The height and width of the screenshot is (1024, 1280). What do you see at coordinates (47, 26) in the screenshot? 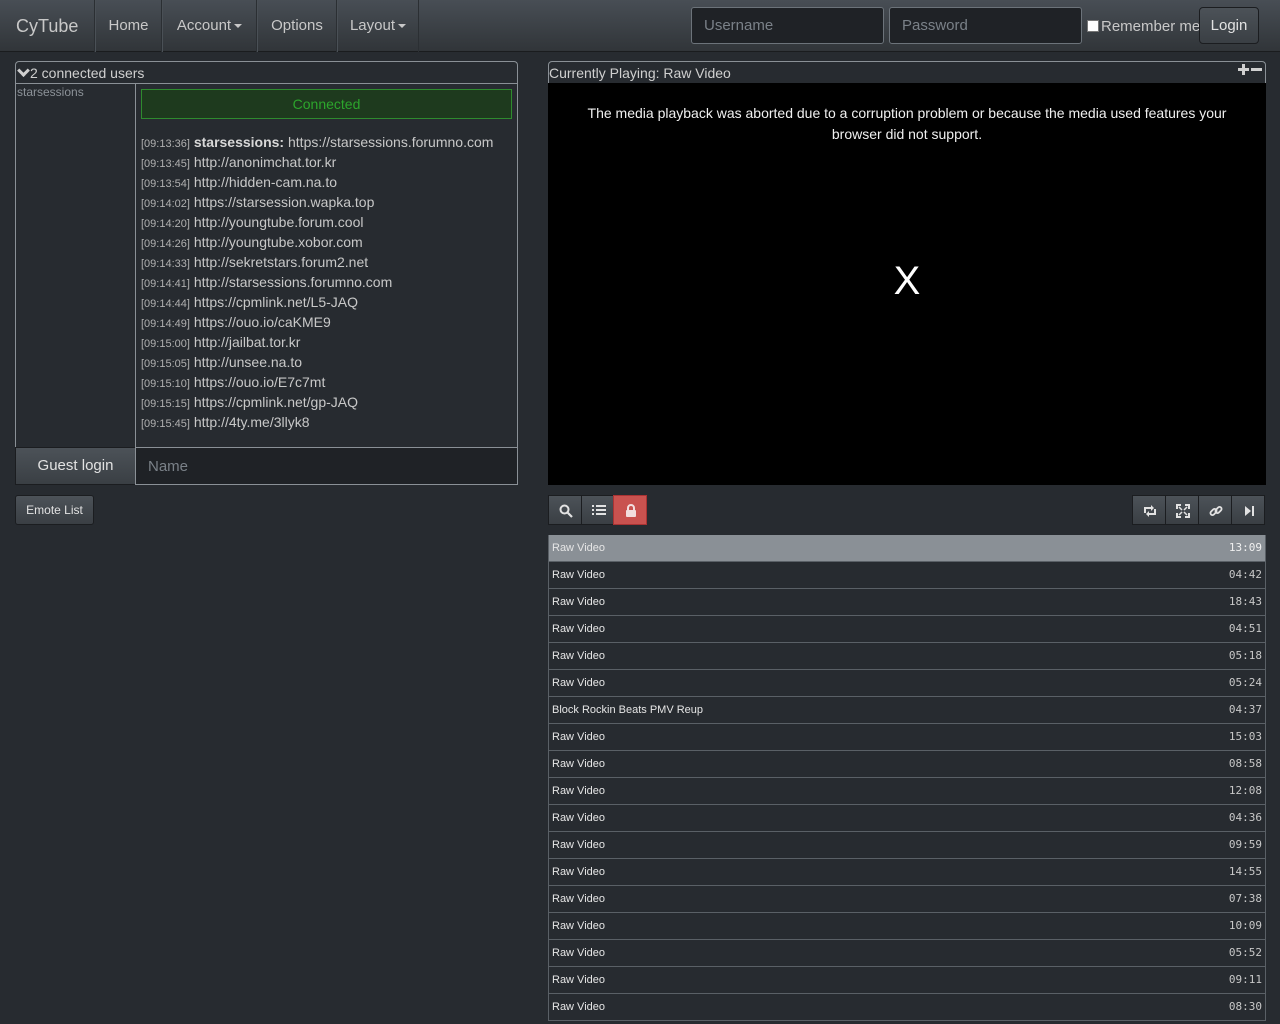
I see `brand-logo: CyTube` at bounding box center [47, 26].